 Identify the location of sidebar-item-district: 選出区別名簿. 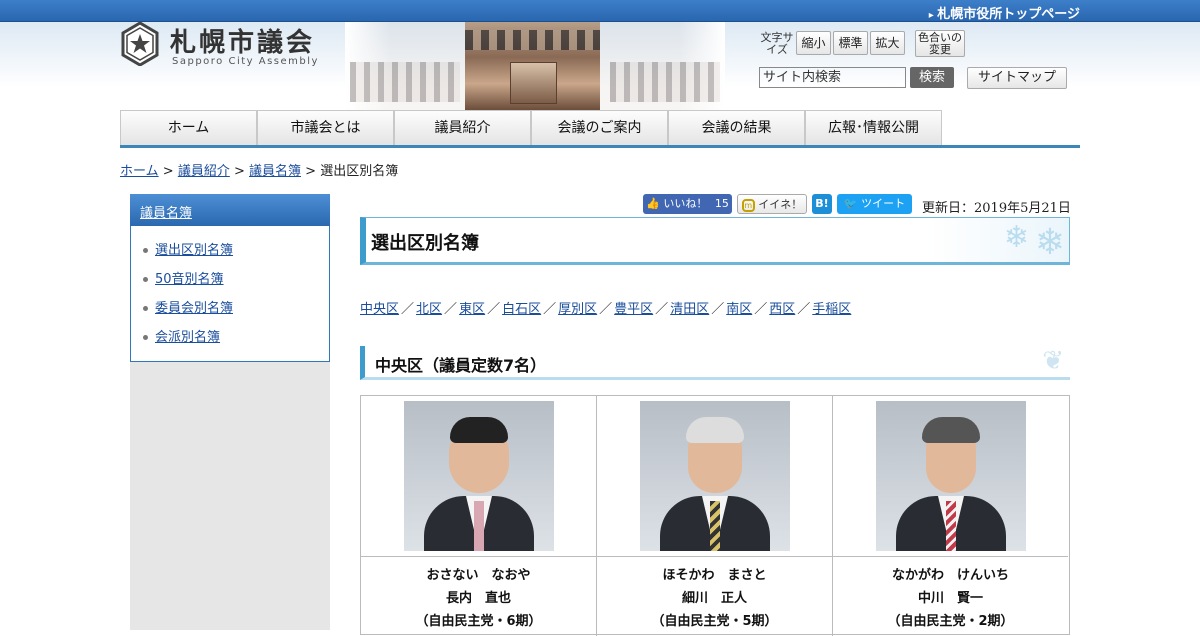
(188, 253).